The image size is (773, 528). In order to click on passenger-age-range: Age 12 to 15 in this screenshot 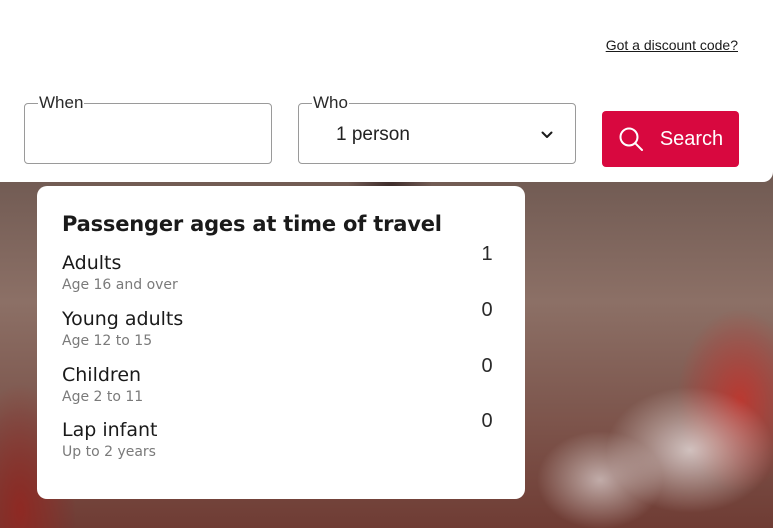, I will do `click(107, 341)`.